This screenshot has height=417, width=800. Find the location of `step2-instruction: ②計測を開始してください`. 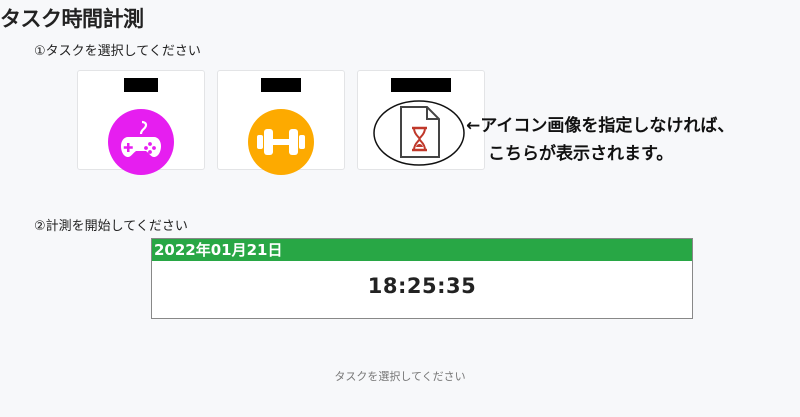

step2-instruction: ②計測を開始してください is located at coordinates (111, 226).